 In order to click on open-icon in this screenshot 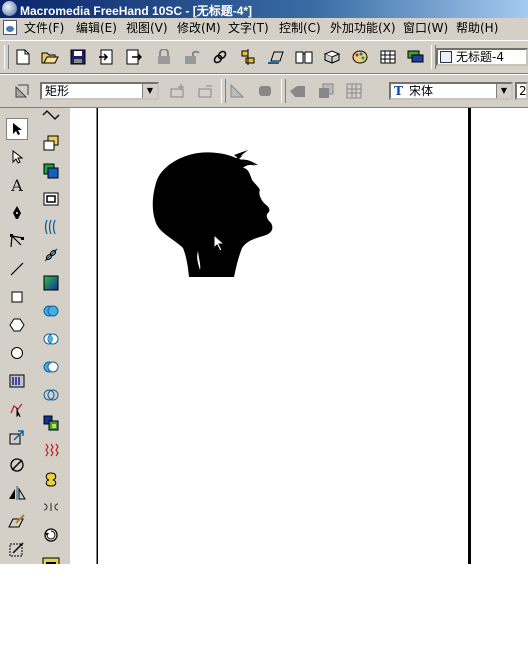, I will do `click(50, 57)`.